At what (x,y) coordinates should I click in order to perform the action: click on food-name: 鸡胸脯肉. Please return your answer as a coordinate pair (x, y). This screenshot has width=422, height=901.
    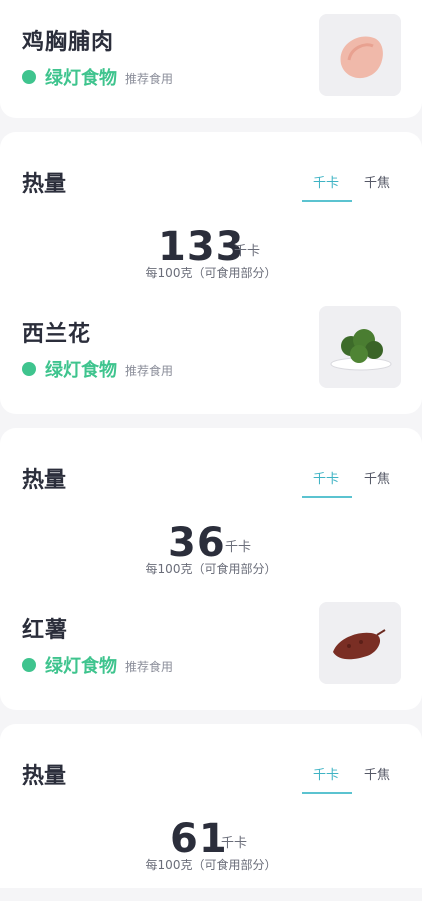
    Looking at the image, I should click on (68, 42).